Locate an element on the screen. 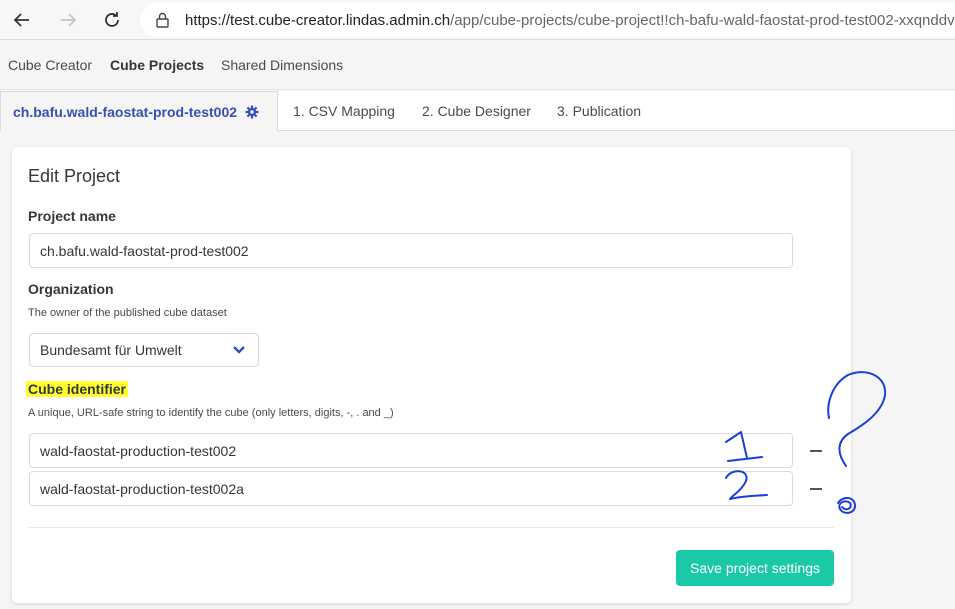 This screenshot has width=955, height=609. arrow-right-icon is located at coordinates (69, 20).